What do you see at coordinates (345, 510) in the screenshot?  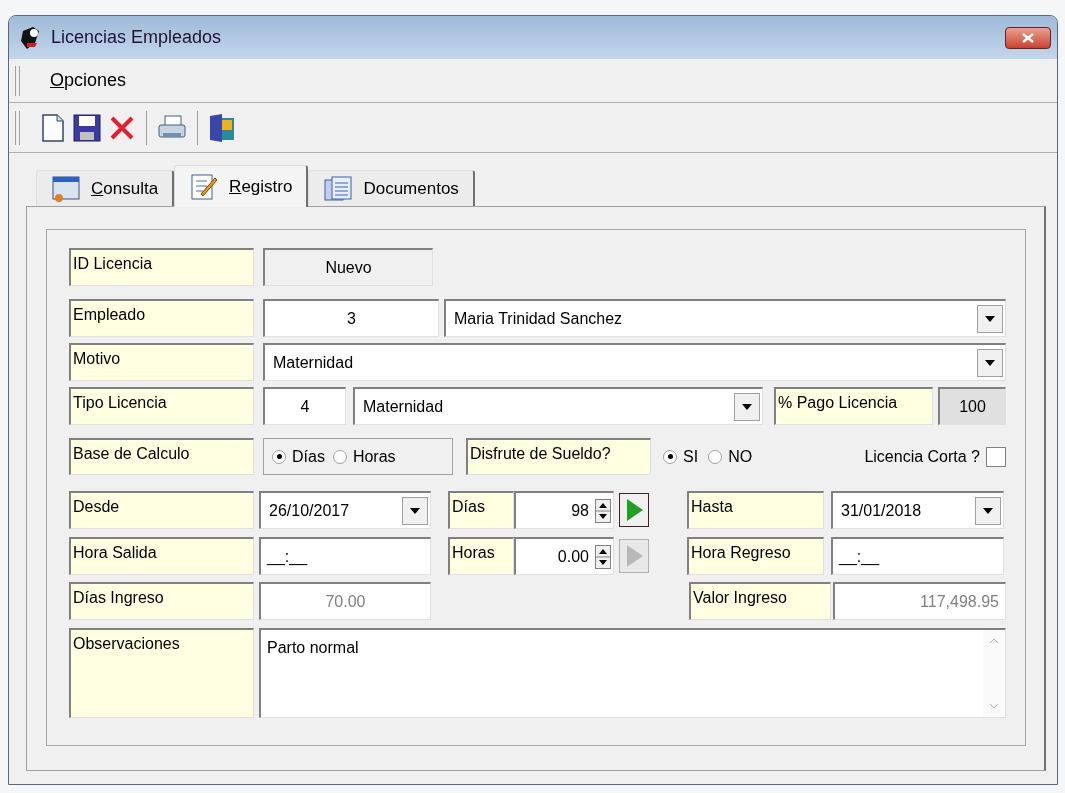 I see `dropdown: 26/10/2017` at bounding box center [345, 510].